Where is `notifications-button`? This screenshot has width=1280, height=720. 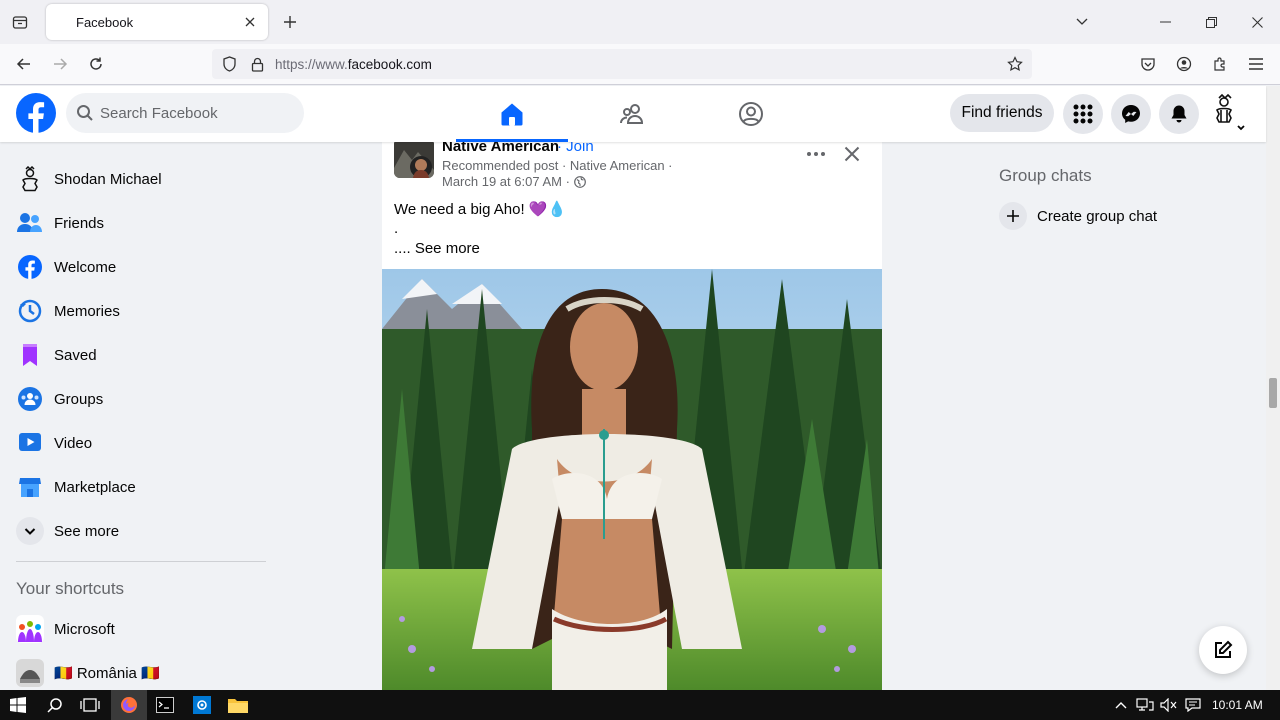
notifications-button is located at coordinates (1179, 114).